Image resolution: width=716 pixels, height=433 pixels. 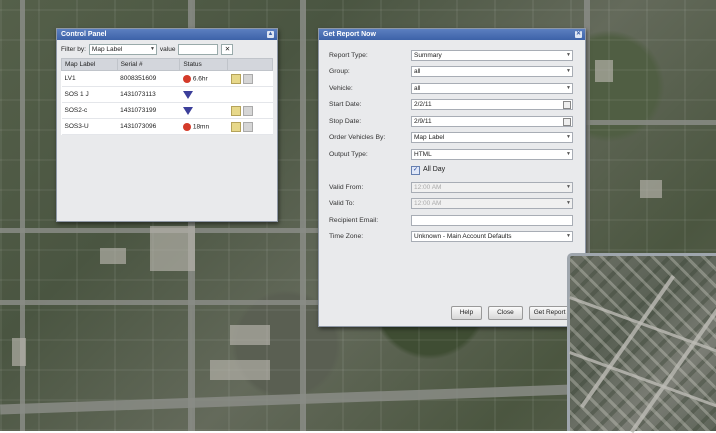 I want to click on dialog-button-bar: Help Close Get Report N, so click(x=513, y=313).